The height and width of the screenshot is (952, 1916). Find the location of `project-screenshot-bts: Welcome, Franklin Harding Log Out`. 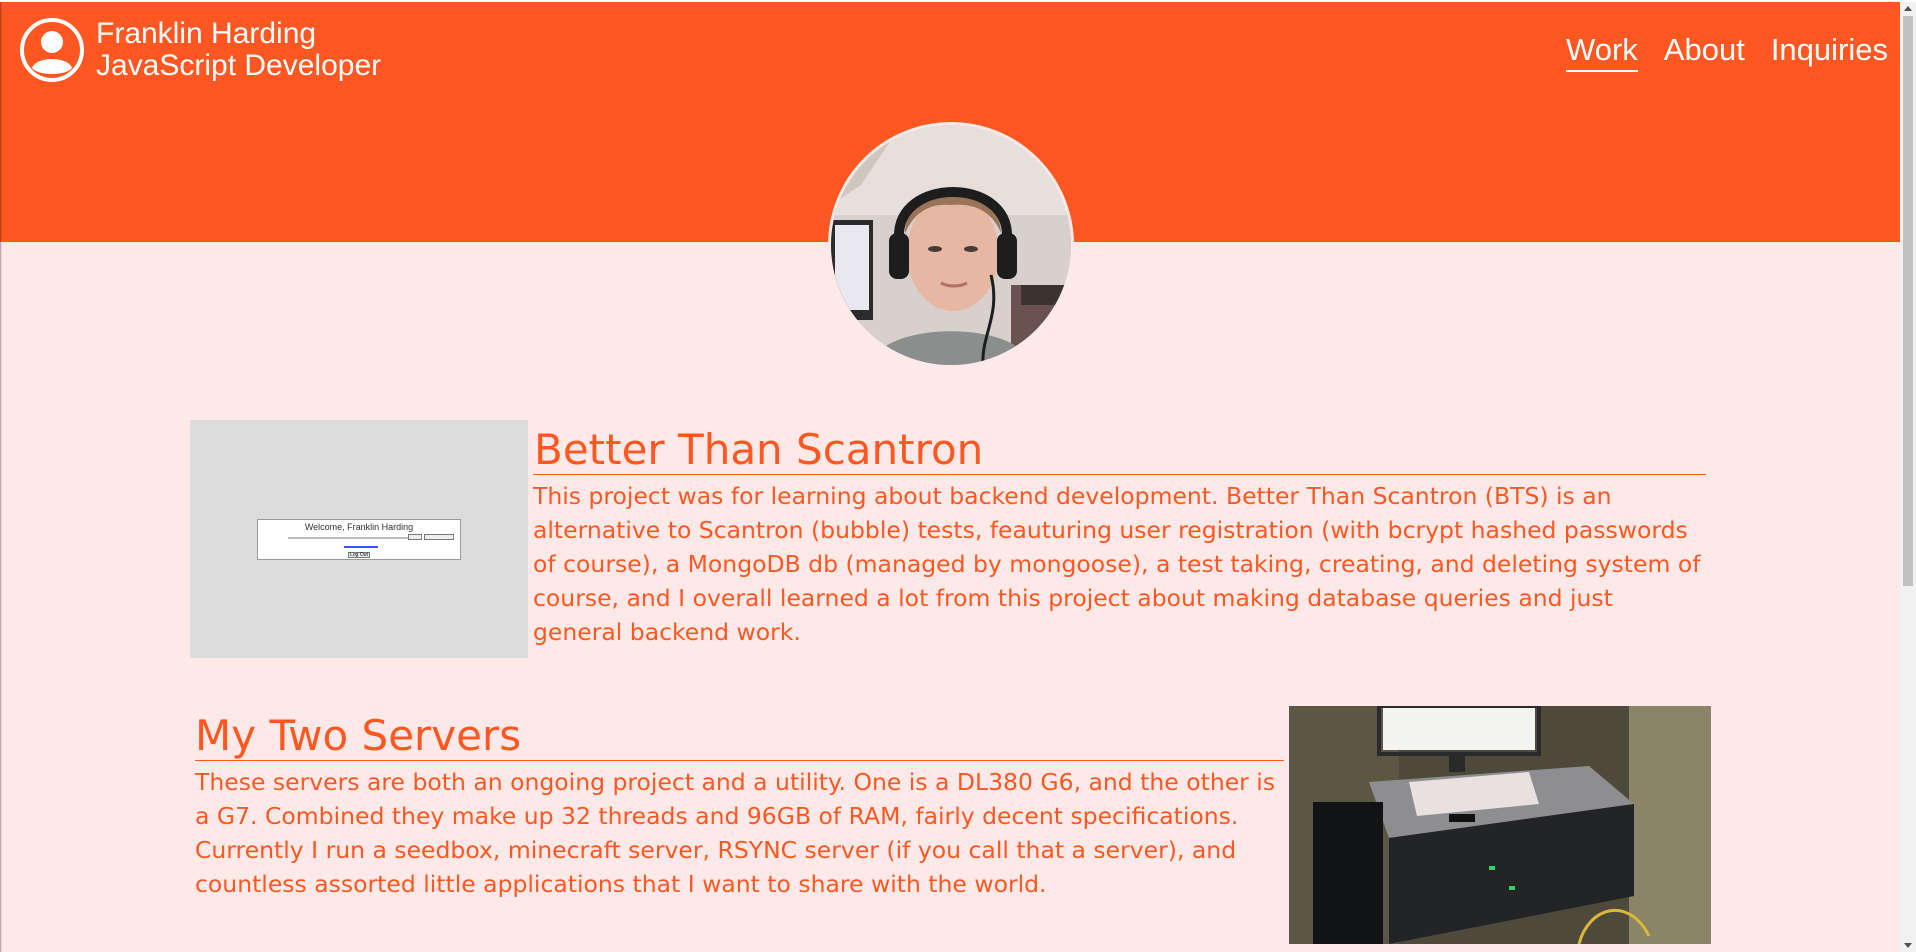

project-screenshot-bts: Welcome, Franklin Harding Log Out is located at coordinates (359, 539).